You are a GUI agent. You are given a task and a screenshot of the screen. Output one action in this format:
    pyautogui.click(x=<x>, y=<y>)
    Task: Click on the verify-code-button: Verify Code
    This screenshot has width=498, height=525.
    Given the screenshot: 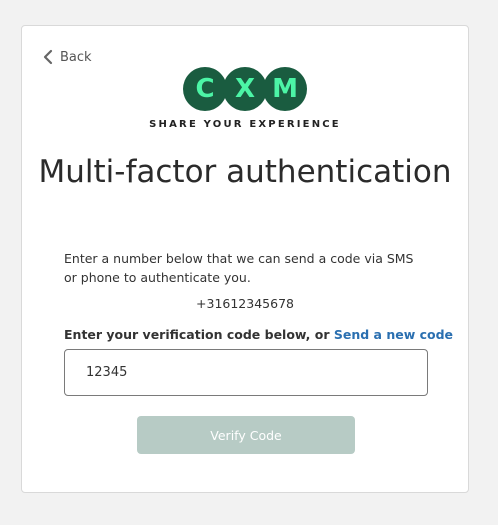 What is the action you would take?
    pyautogui.click(x=246, y=435)
    